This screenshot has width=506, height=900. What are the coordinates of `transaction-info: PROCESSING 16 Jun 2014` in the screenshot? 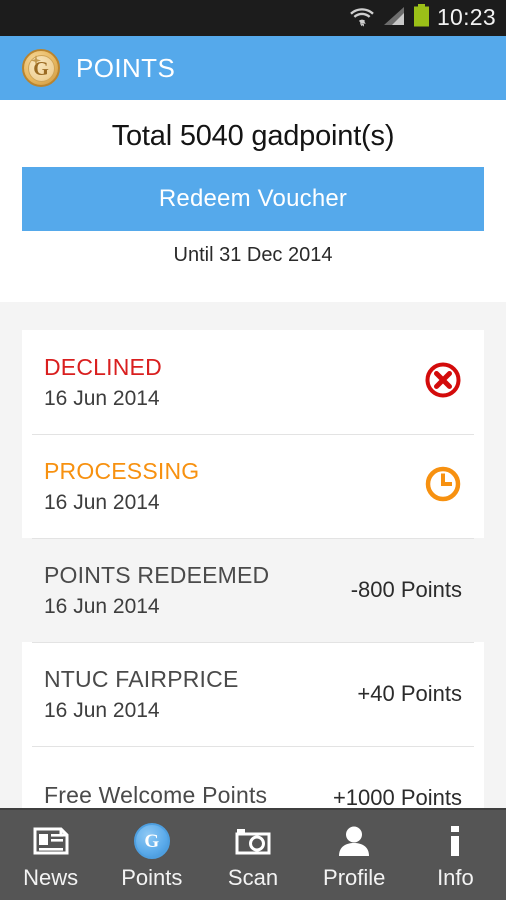 It's located at (121, 486).